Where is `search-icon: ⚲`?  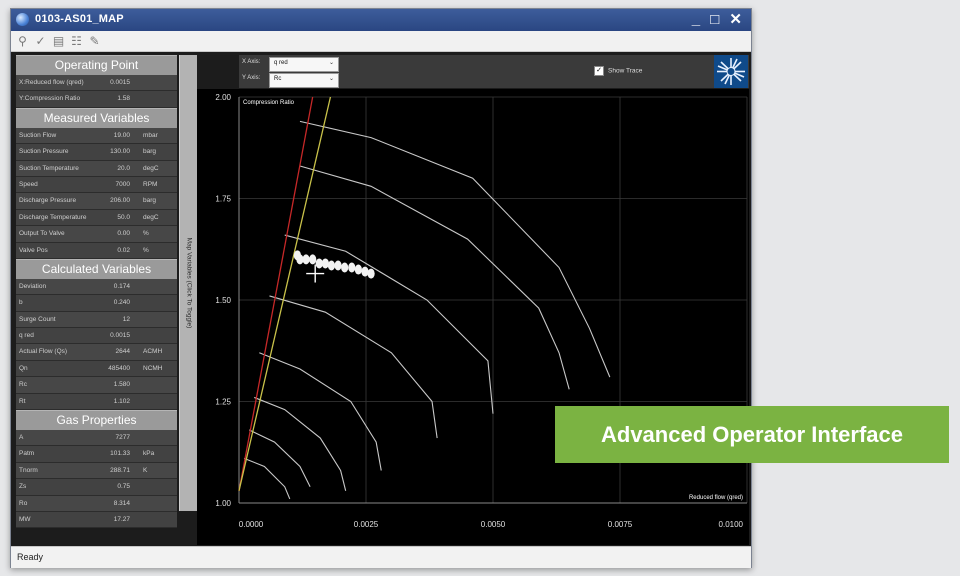
search-icon: ⚲ is located at coordinates (22, 41).